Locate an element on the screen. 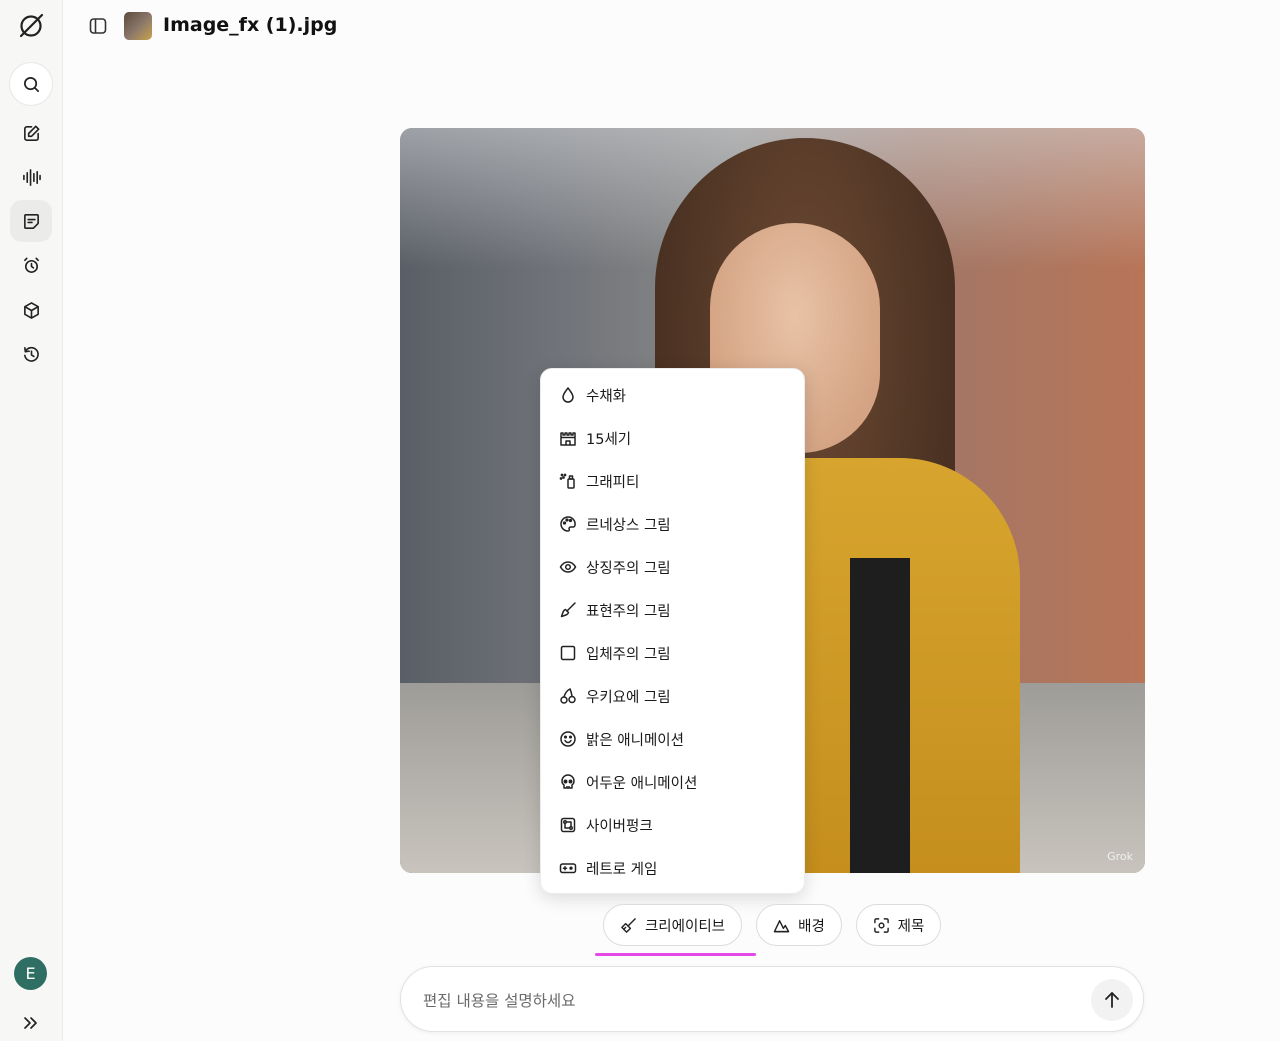 The height and width of the screenshot is (1041, 1280). menu-item-15th-century: 15세기 is located at coordinates (672, 438).